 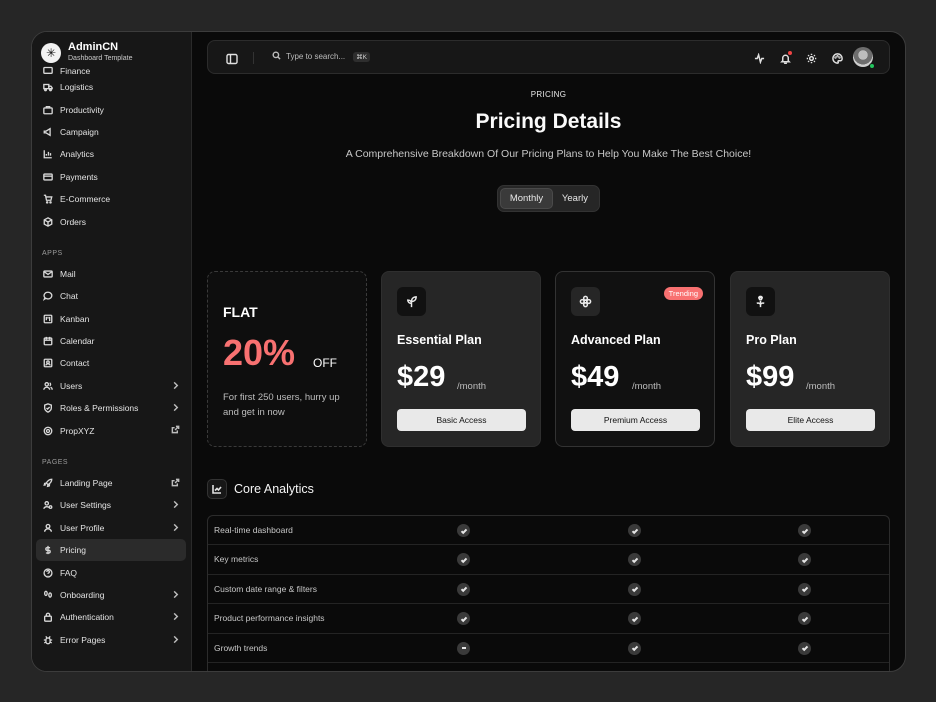 I want to click on sidebar-item-error-pages: Error Pages, so click(x=111, y=640).